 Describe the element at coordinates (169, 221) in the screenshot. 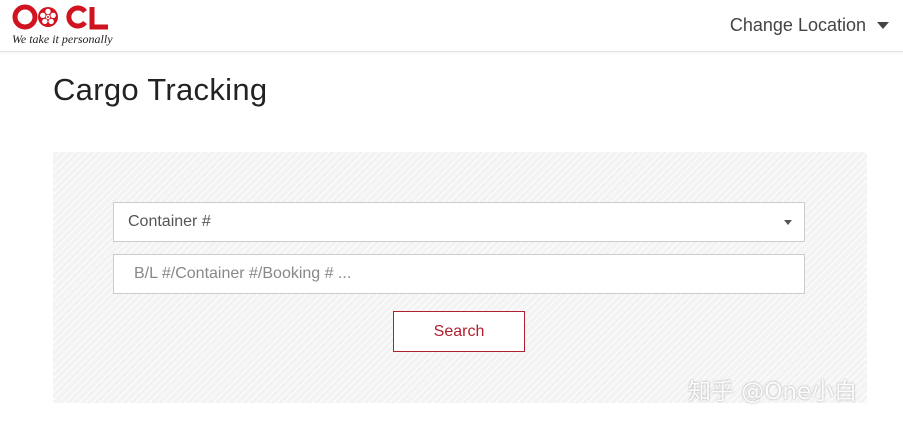

I see `tracking-type-value: Container #` at that location.